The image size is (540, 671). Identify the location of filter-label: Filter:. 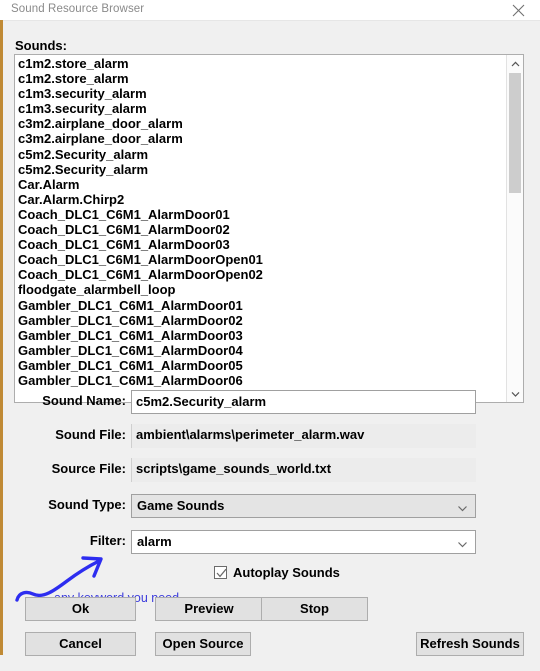
(107, 540).